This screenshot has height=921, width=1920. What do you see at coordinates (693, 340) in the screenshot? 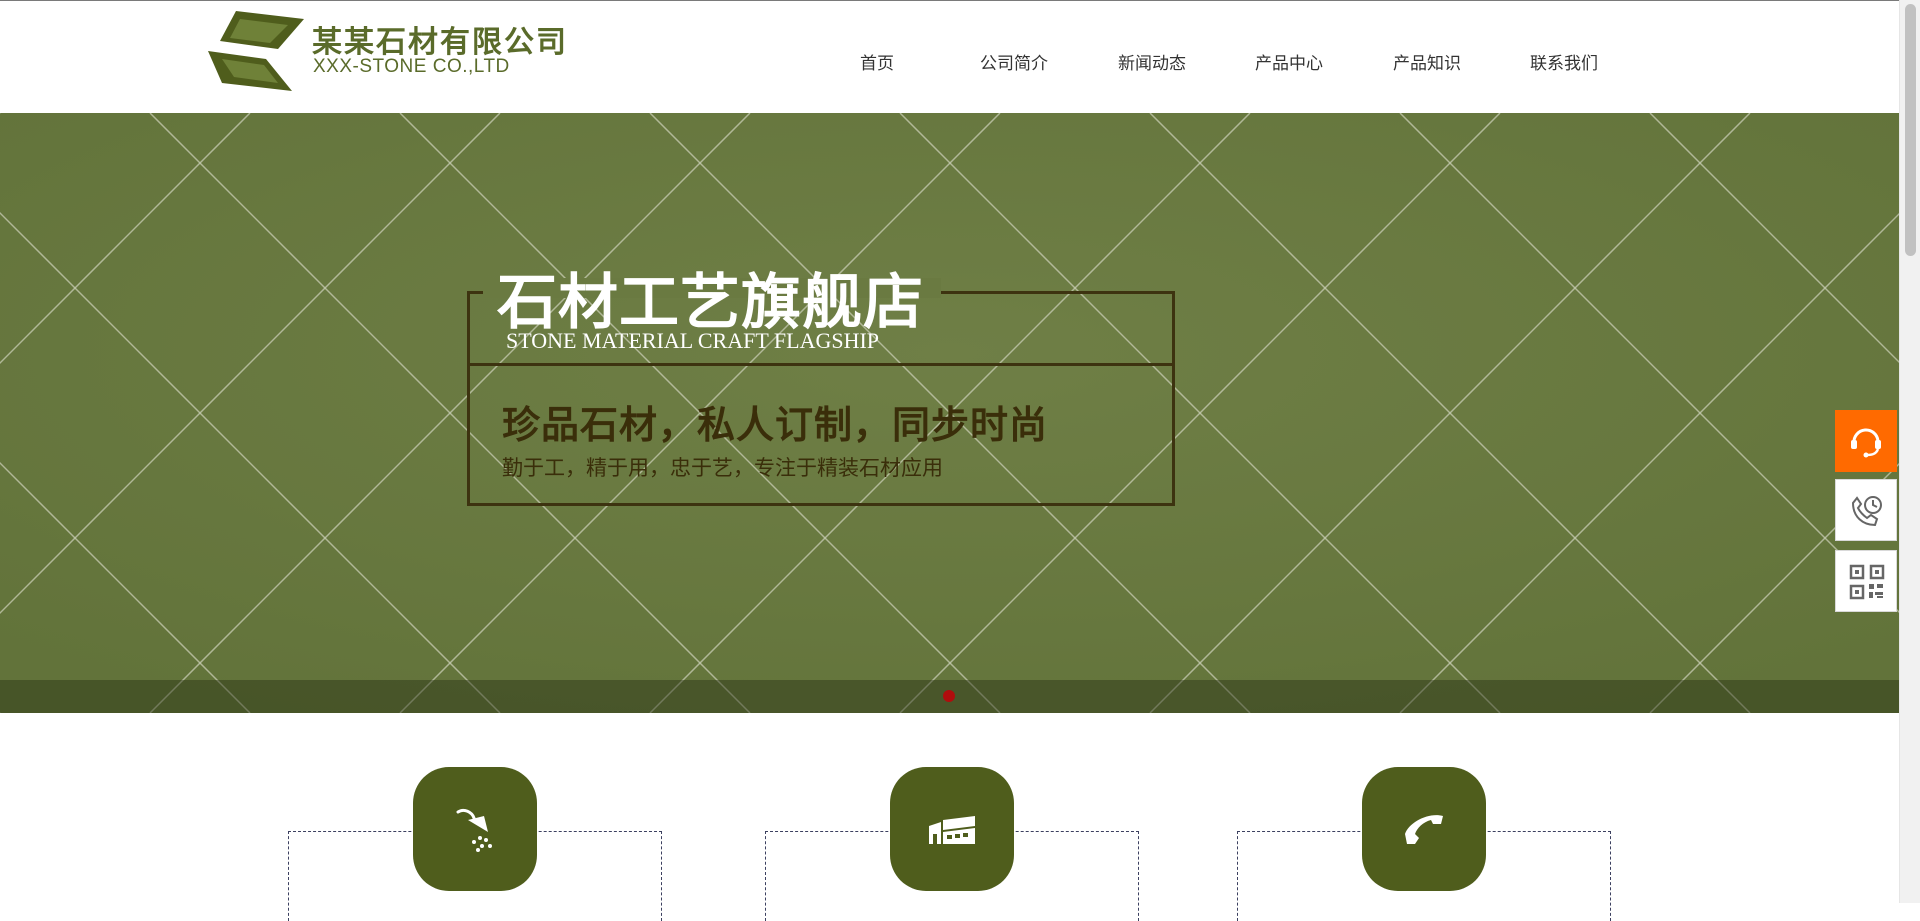
I see `banner-title-en: STONE MATERIAL CRAFT FLAGSHIP` at bounding box center [693, 340].